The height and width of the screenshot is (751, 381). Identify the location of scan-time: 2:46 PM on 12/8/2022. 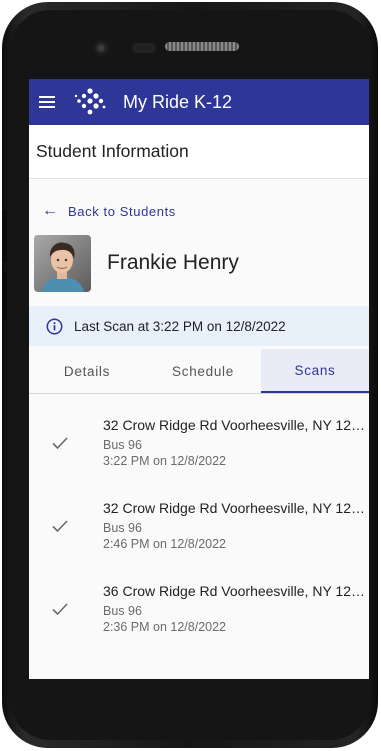
(165, 544).